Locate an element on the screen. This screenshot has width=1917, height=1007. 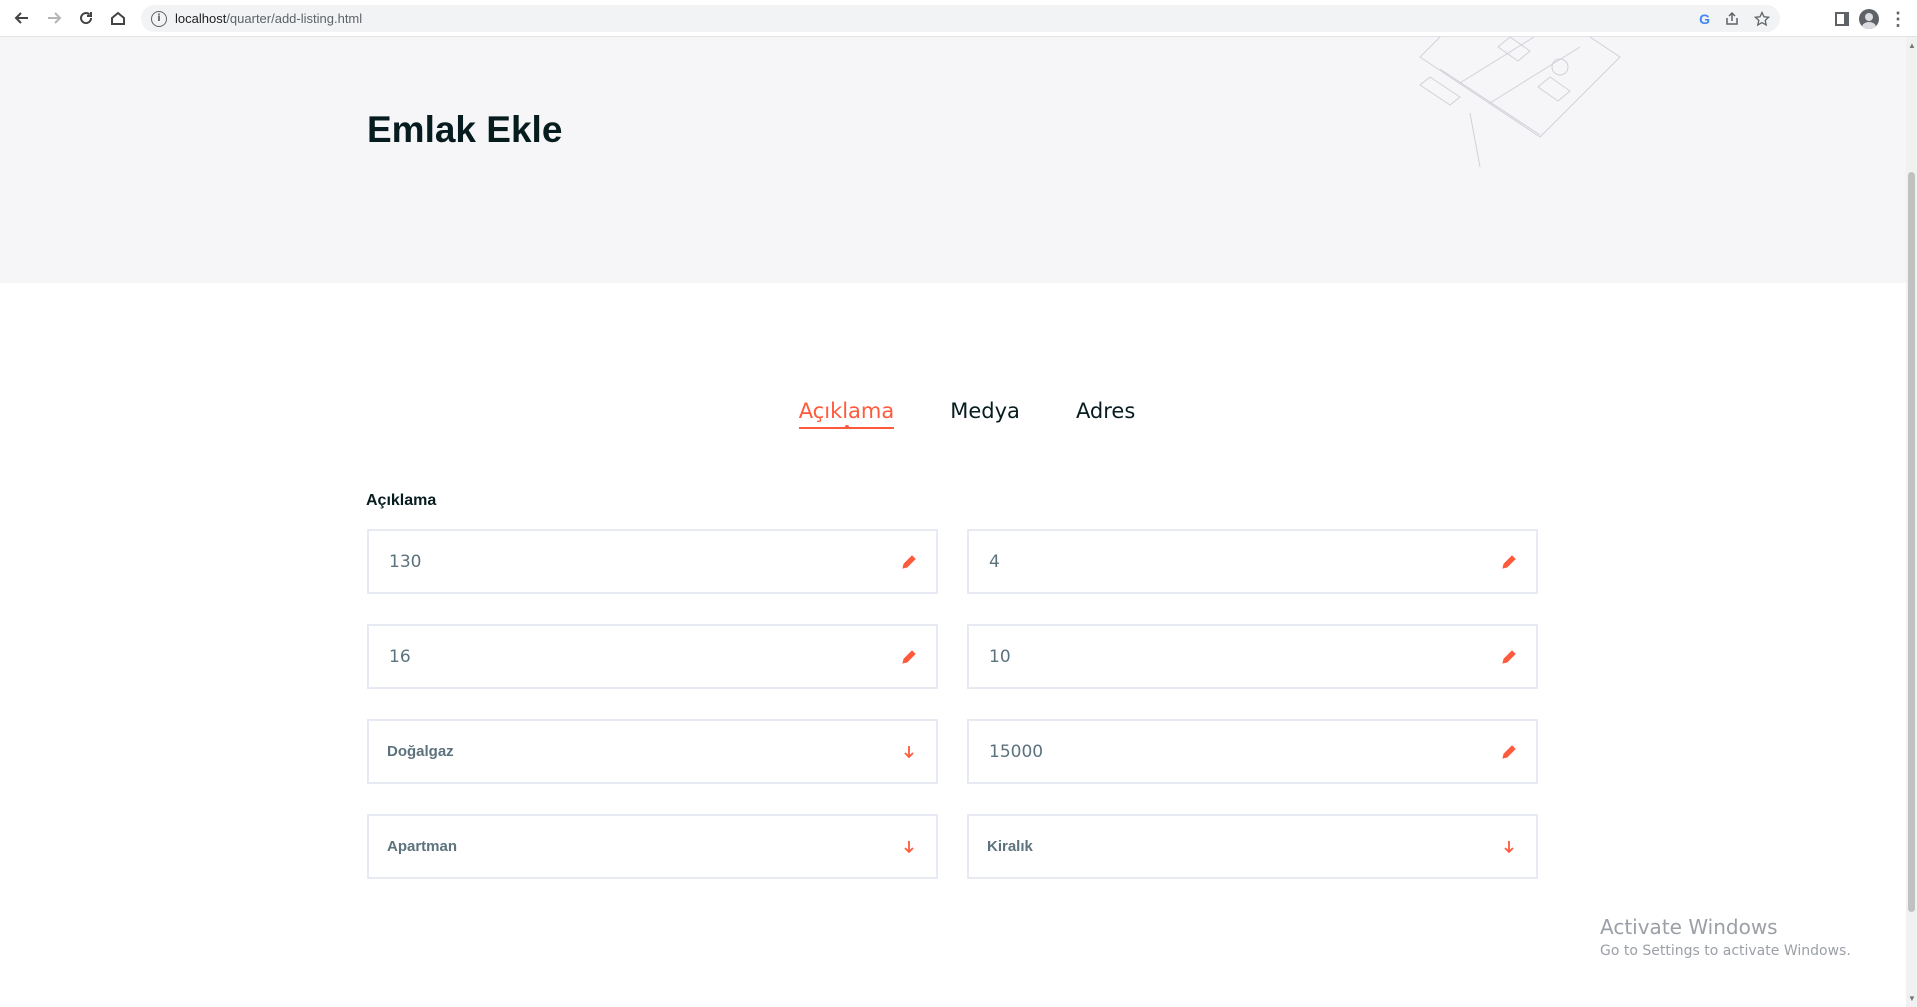
field-value: 16 is located at coordinates (400, 656).